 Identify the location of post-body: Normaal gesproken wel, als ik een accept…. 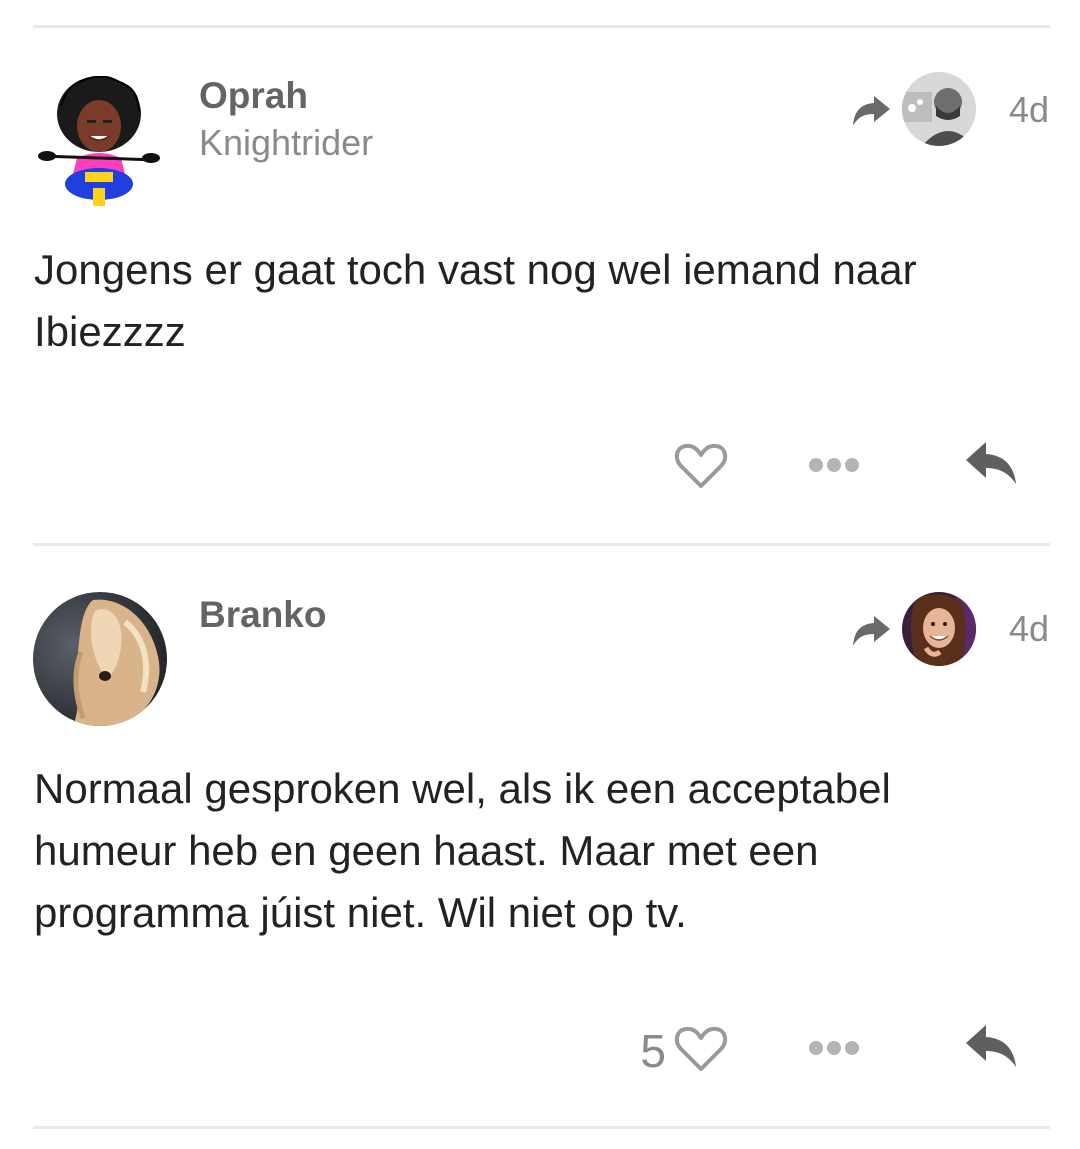
(462, 850).